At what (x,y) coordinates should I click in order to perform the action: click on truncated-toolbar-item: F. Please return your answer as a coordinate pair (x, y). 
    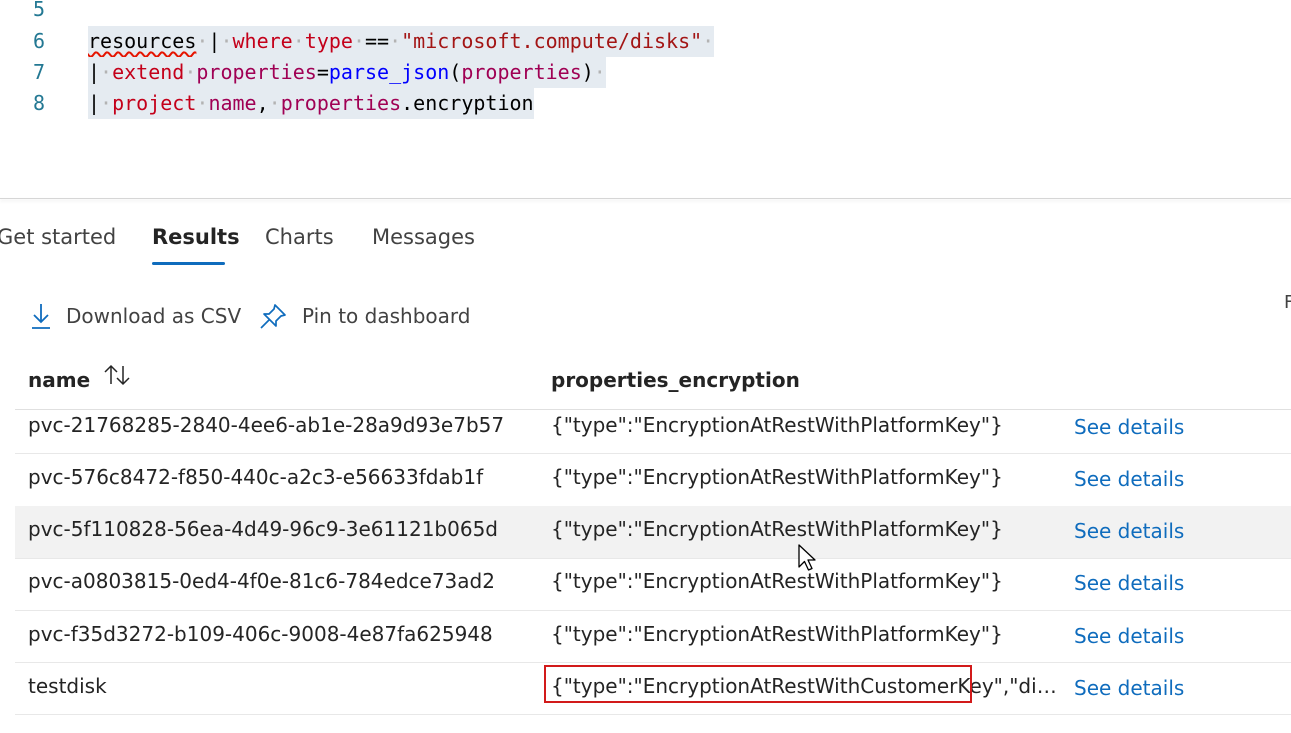
    Looking at the image, I should click on (1287, 302).